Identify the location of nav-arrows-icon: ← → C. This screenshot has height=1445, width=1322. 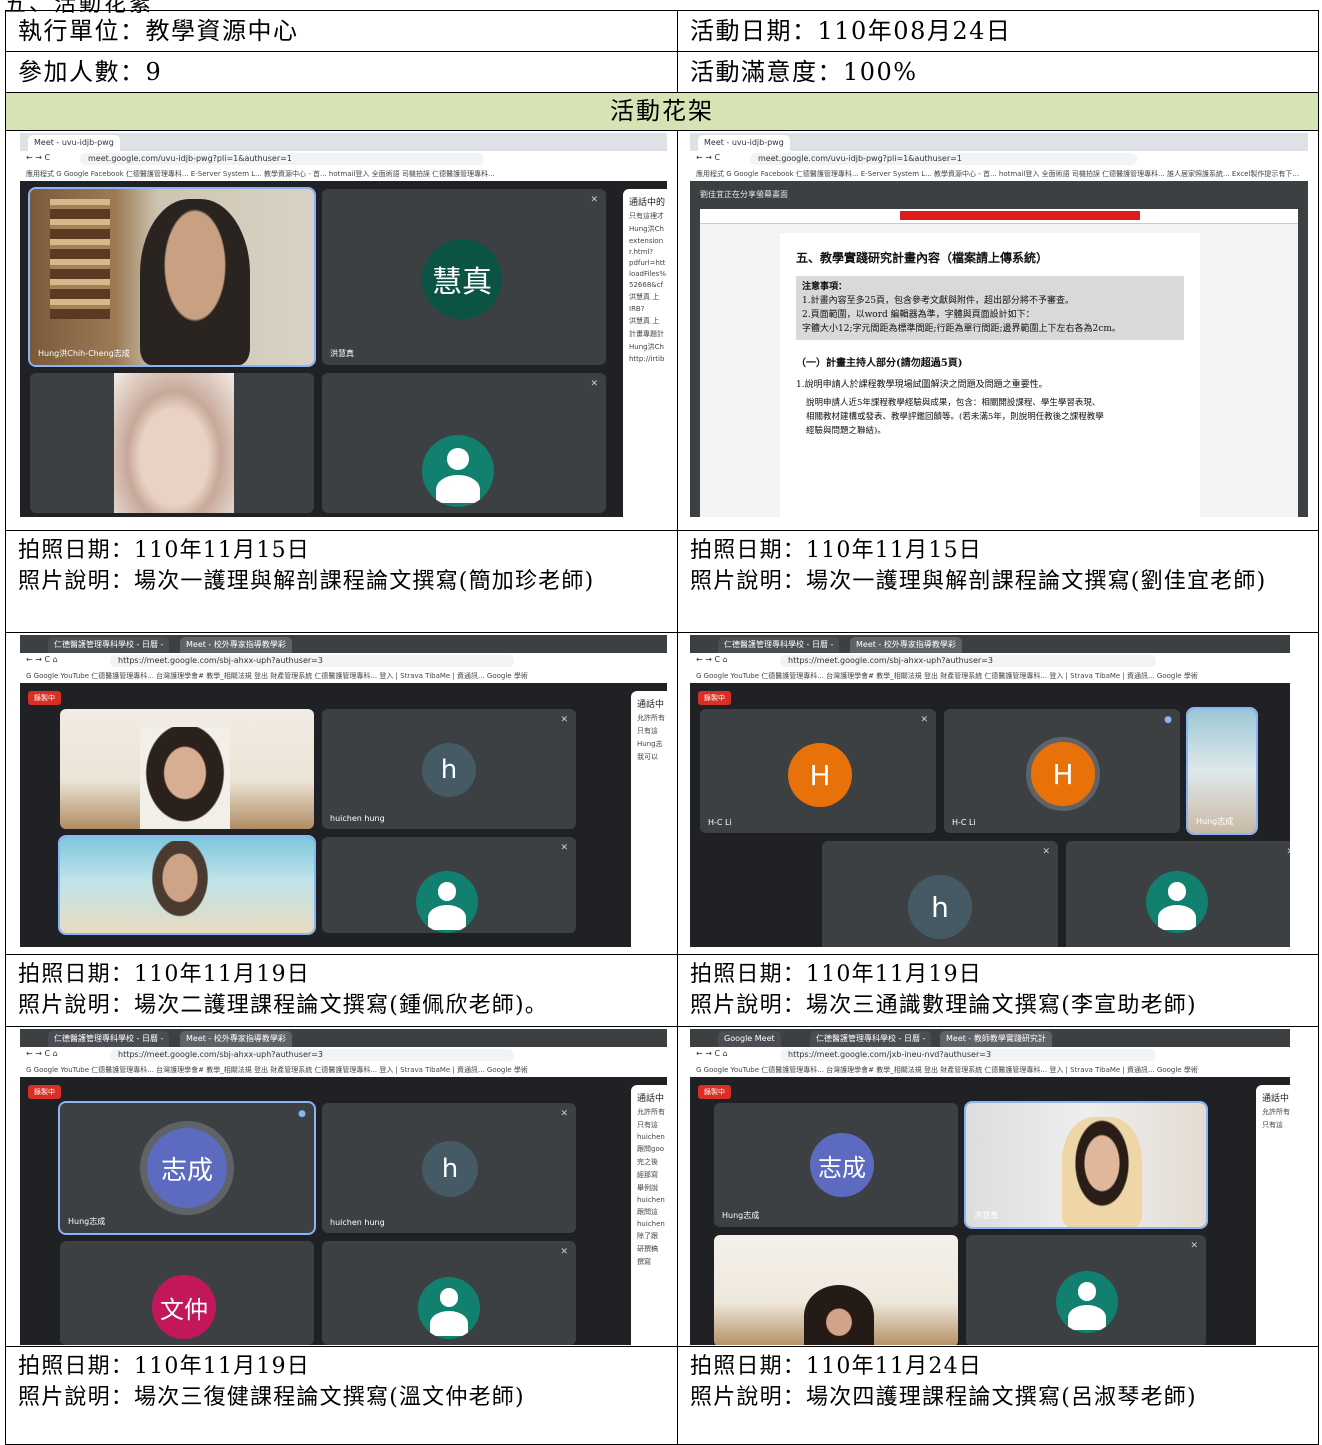
(38, 157).